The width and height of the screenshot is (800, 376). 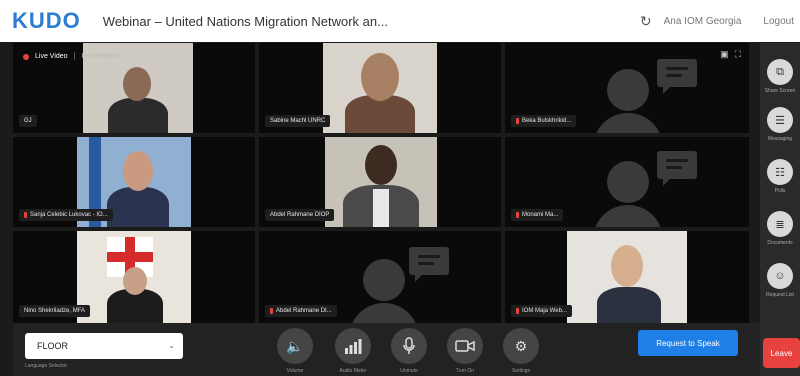 What do you see at coordinates (465, 371) in the screenshot?
I see `camera-label: Turn On` at bounding box center [465, 371].